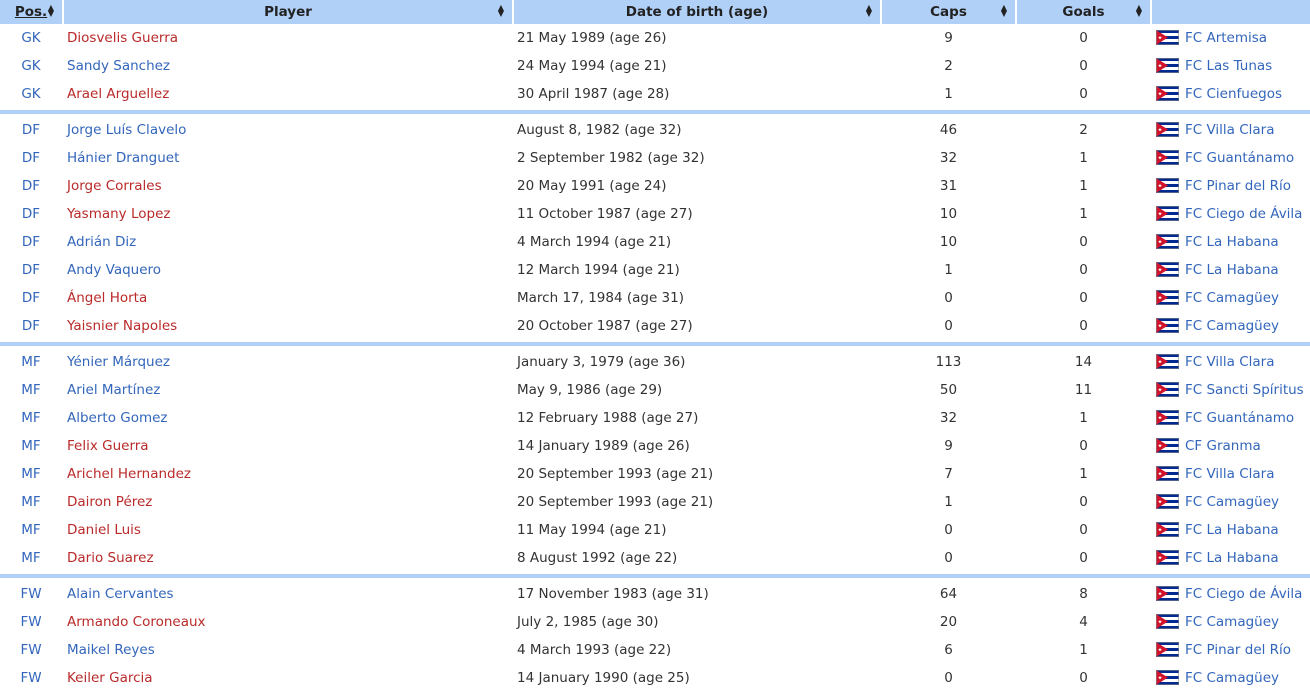 Image resolution: width=1310 pixels, height=692 pixels. Describe the element at coordinates (110, 678) in the screenshot. I see `player-link: Keiler Garcia` at that location.